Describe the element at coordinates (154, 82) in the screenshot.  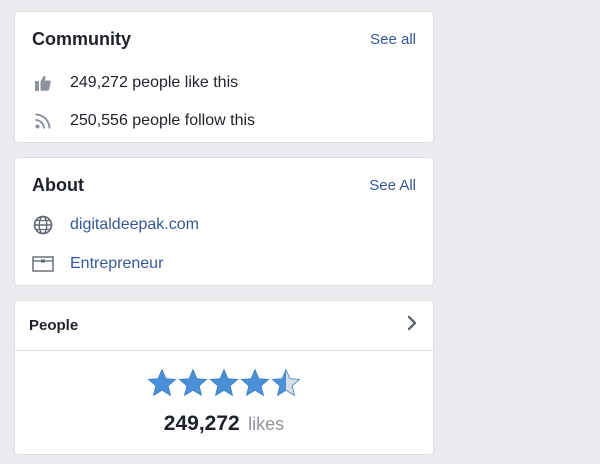
I see `likes-text: 249,272 people like this` at that location.